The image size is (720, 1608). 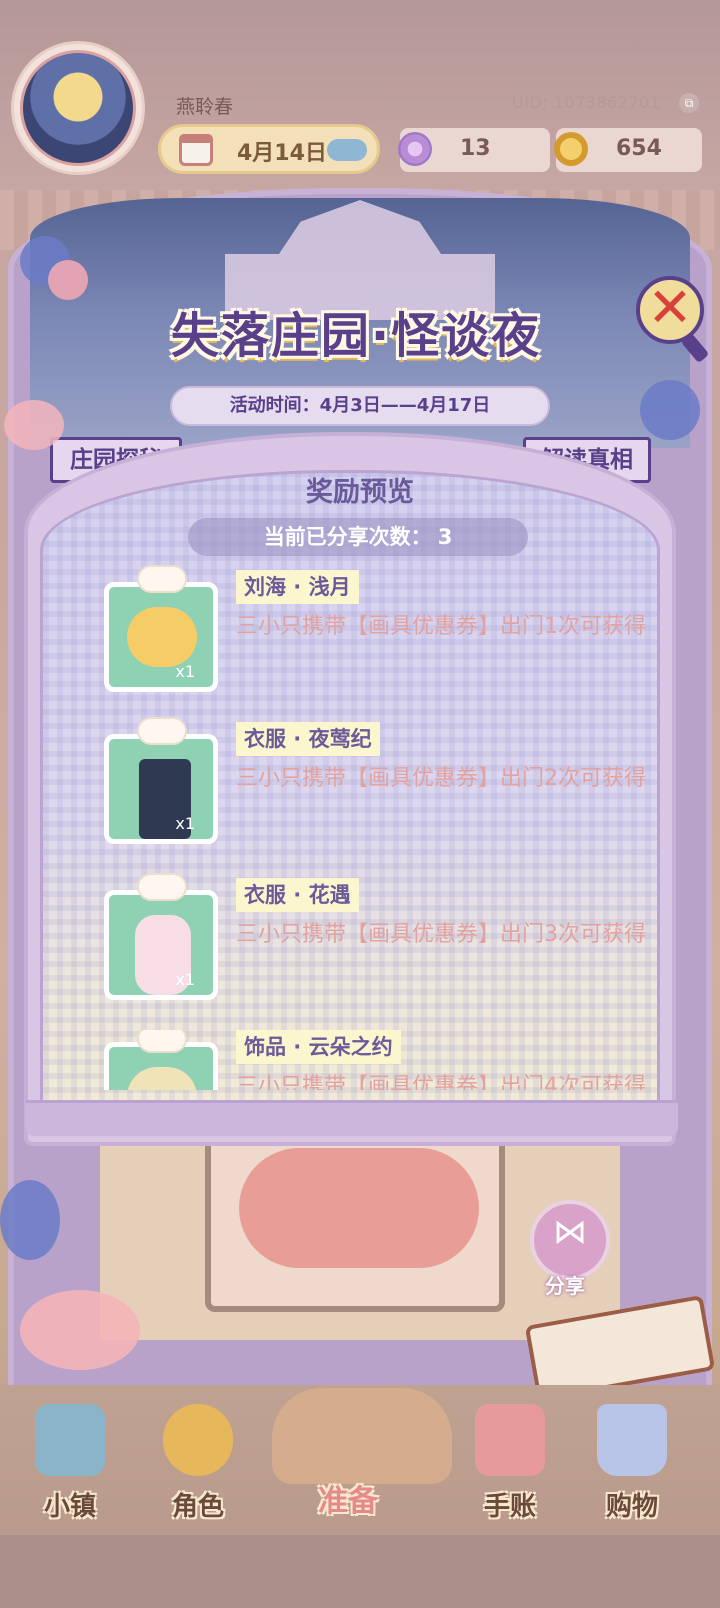 What do you see at coordinates (78, 108) in the screenshot?
I see `player-avatar` at bounding box center [78, 108].